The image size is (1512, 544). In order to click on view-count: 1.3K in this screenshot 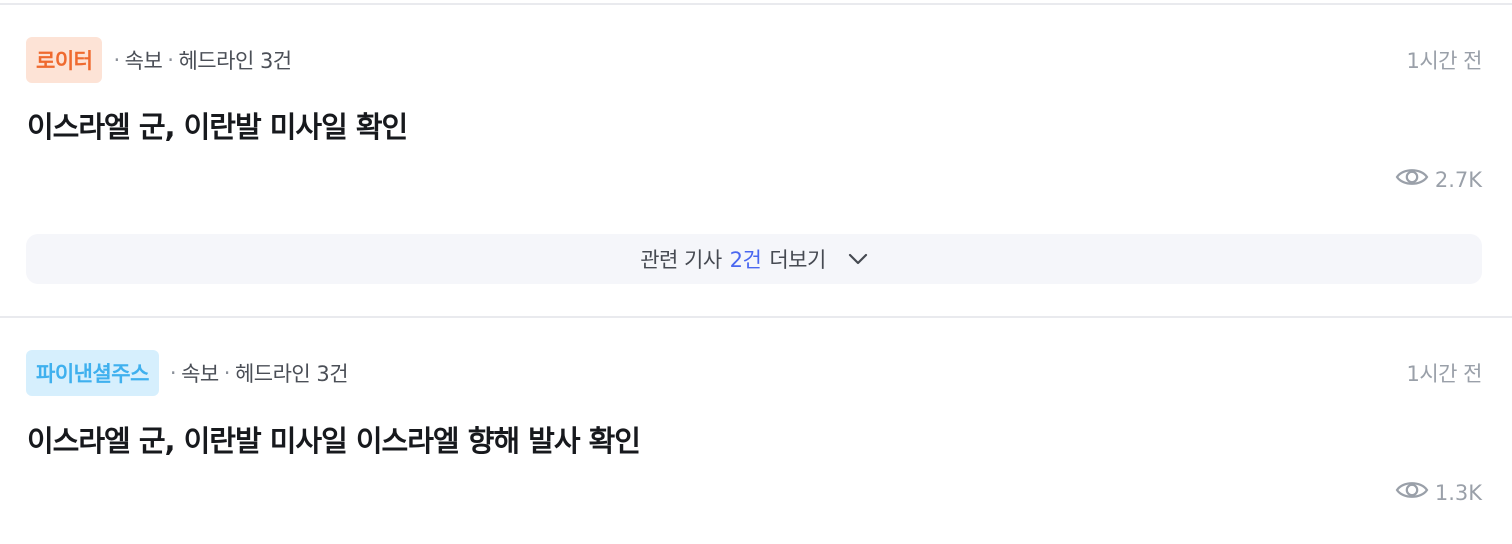, I will do `click(1438, 492)`.